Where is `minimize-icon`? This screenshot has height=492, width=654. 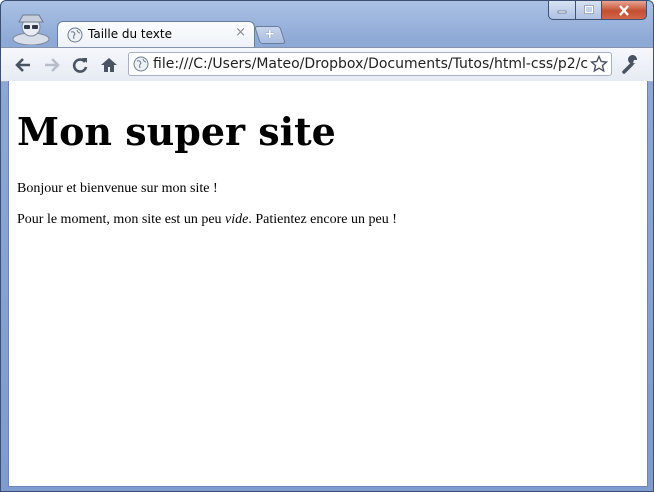 minimize-icon is located at coordinates (562, 12).